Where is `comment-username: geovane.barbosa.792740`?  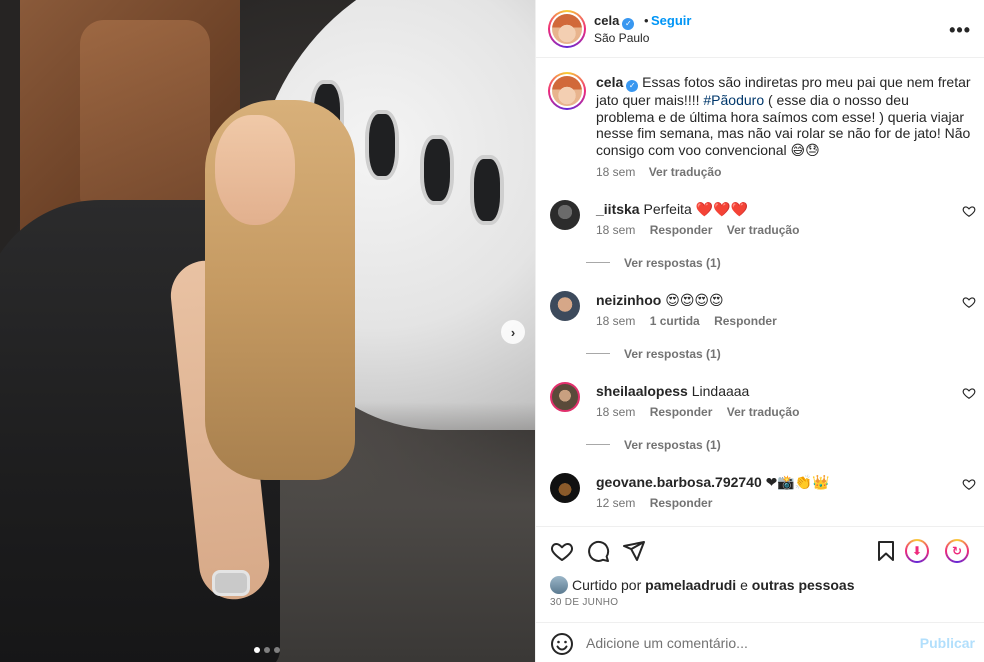 comment-username: geovane.barbosa.792740 is located at coordinates (679, 482).